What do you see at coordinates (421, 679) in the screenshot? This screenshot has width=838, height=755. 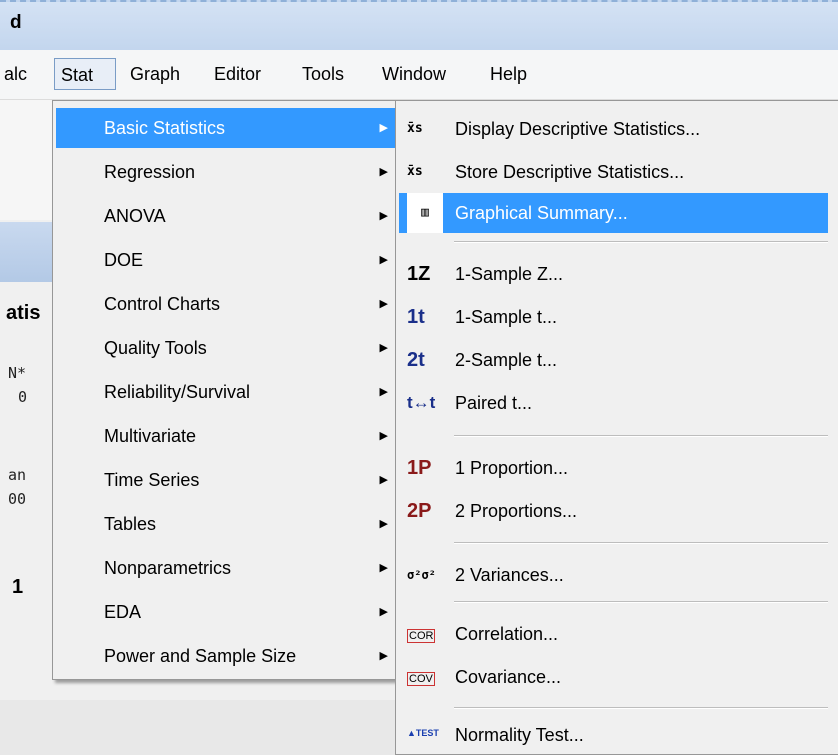 I see `covariance-icon: COV` at bounding box center [421, 679].